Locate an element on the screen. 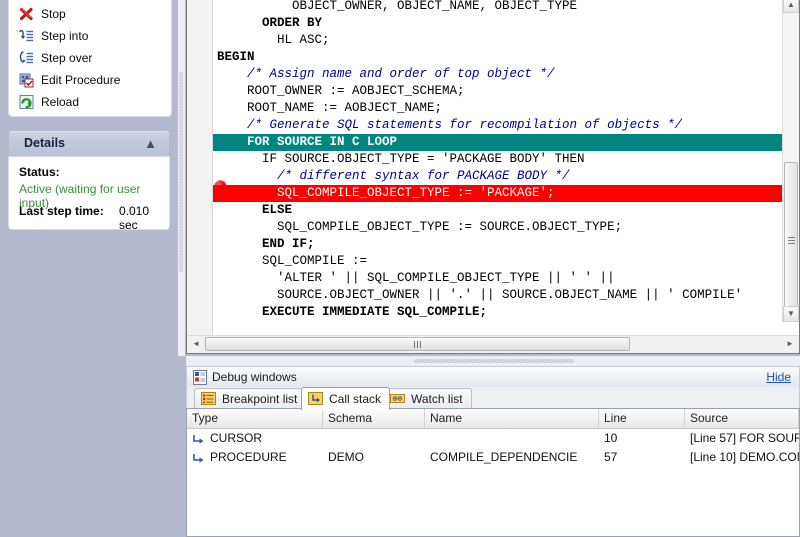 The width and height of the screenshot is (800, 537). hide-link: Hide is located at coordinates (778, 377).